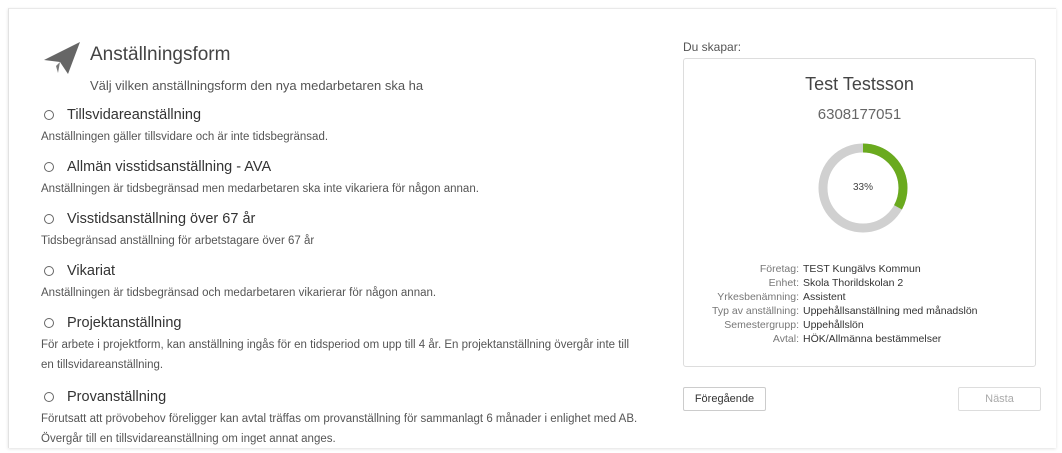  What do you see at coordinates (724, 399) in the screenshot?
I see `previous-button: Föregående` at bounding box center [724, 399].